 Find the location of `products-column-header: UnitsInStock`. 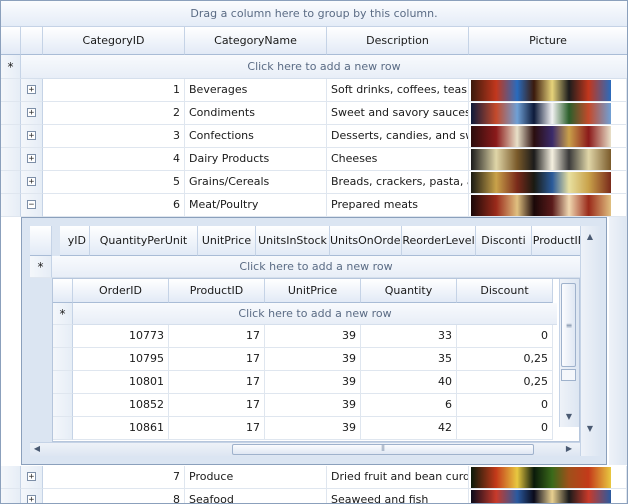

products-column-header: UnitsInStock is located at coordinates (293, 241).